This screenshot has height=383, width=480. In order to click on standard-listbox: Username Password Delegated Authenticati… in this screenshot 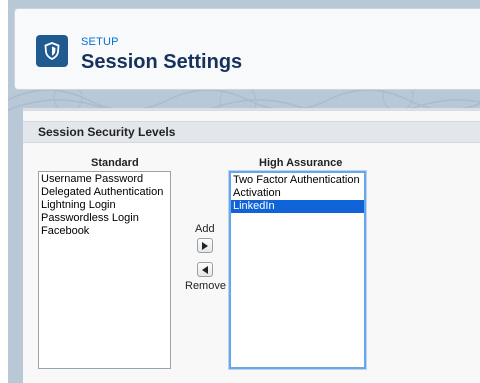, I will do `click(104, 270)`.